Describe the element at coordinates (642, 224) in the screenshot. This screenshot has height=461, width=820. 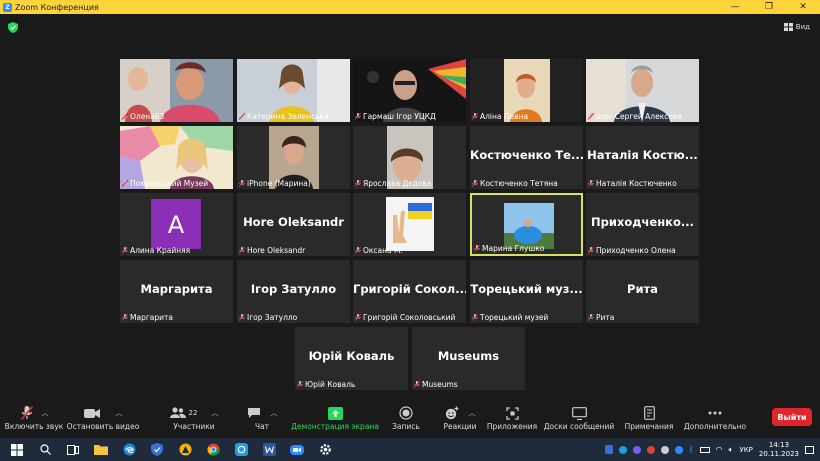
I see `participant-tile: Приходченко... Приходченко Олена` at that location.